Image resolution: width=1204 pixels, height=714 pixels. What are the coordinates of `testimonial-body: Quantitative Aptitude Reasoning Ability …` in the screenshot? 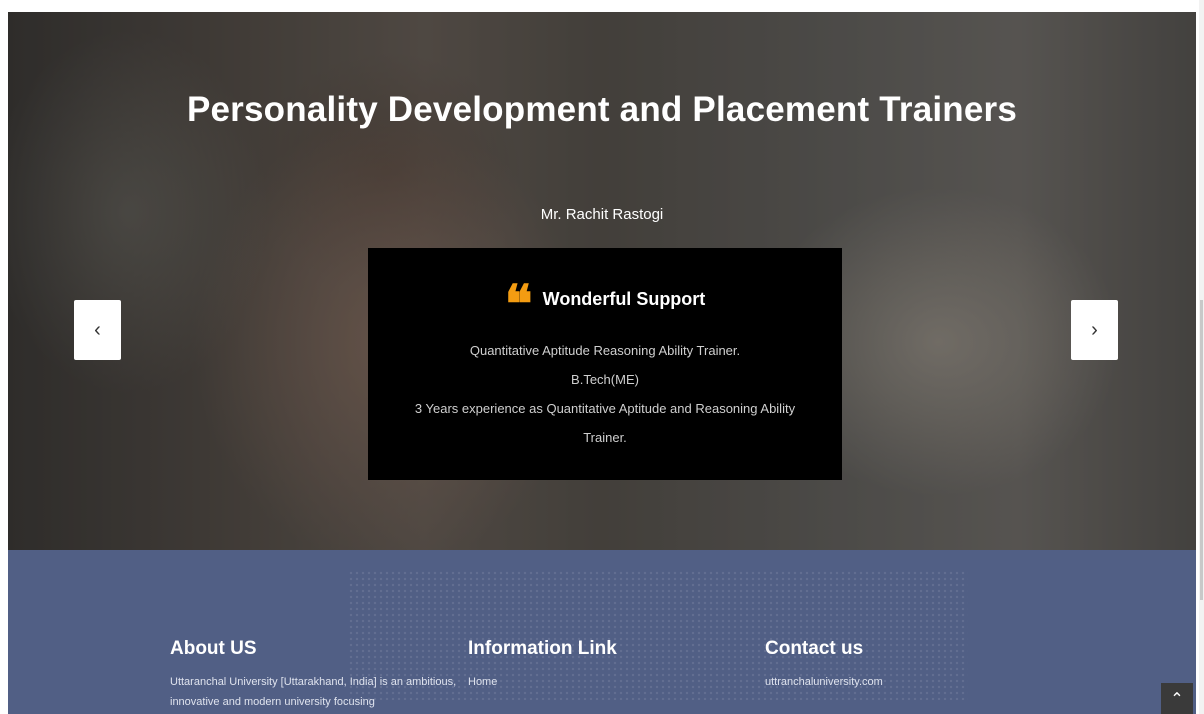 It's located at (605, 394).